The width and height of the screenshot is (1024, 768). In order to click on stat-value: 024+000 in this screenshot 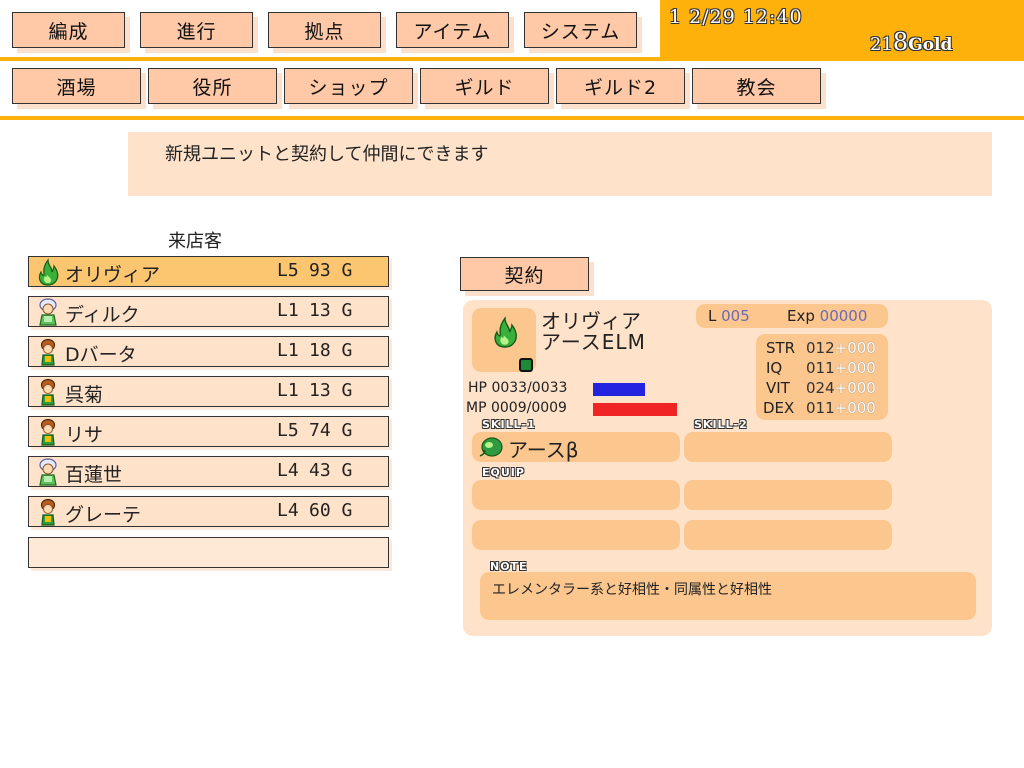, I will do `click(841, 388)`.